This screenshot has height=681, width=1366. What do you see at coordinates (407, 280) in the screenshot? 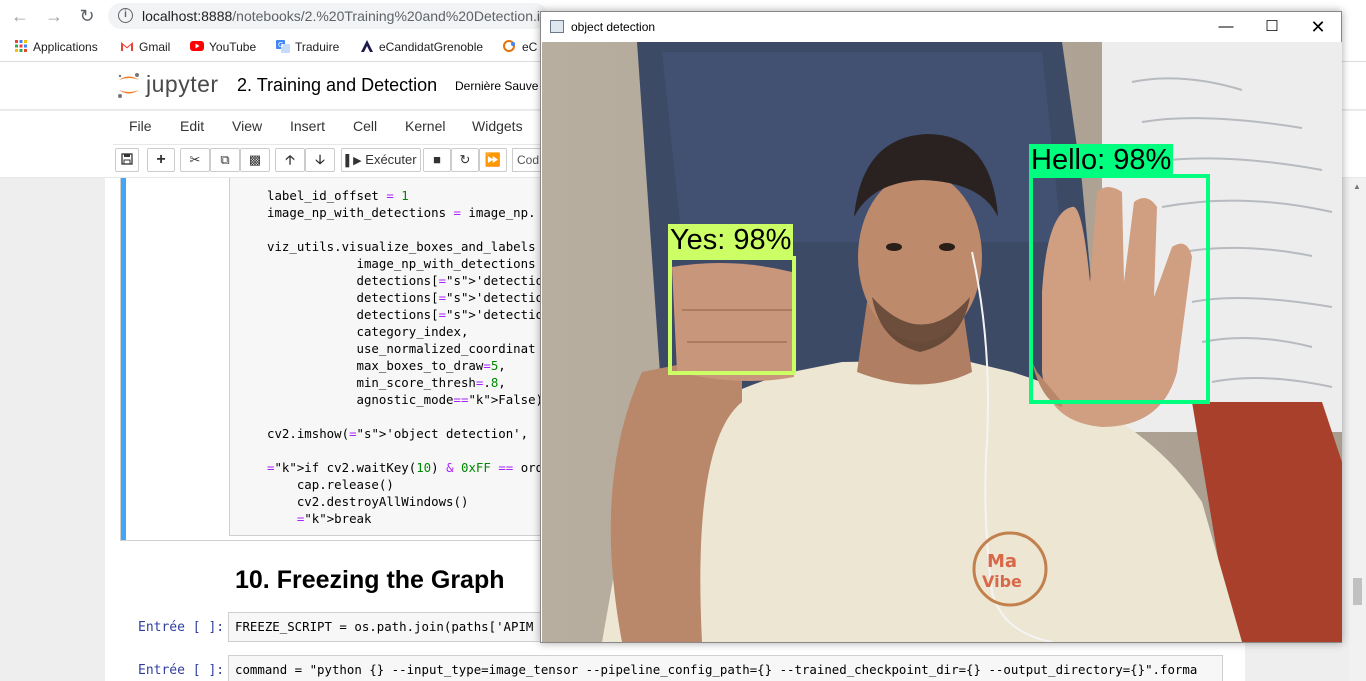
I see `code-line: detections[="s">'detection_bo` at bounding box center [407, 280].